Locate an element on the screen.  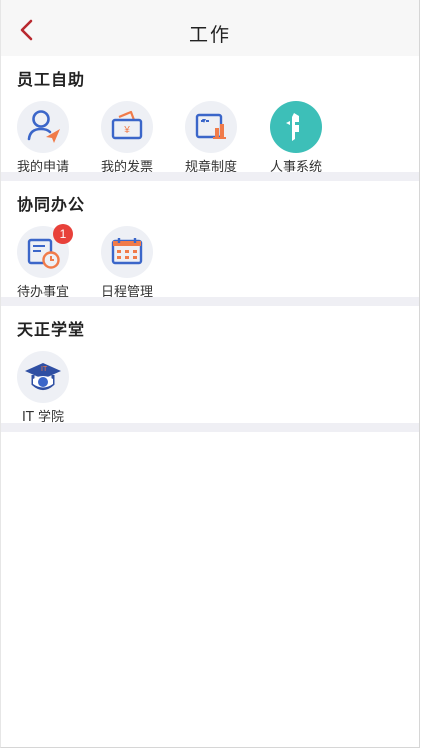
hr-system-logo-icon is located at coordinates (296, 127).